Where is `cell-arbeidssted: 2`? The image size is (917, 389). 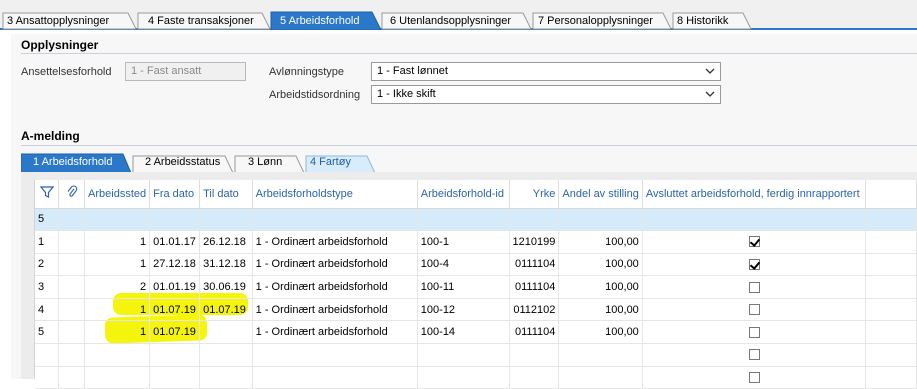 cell-arbeidssted: 2 is located at coordinates (117, 287).